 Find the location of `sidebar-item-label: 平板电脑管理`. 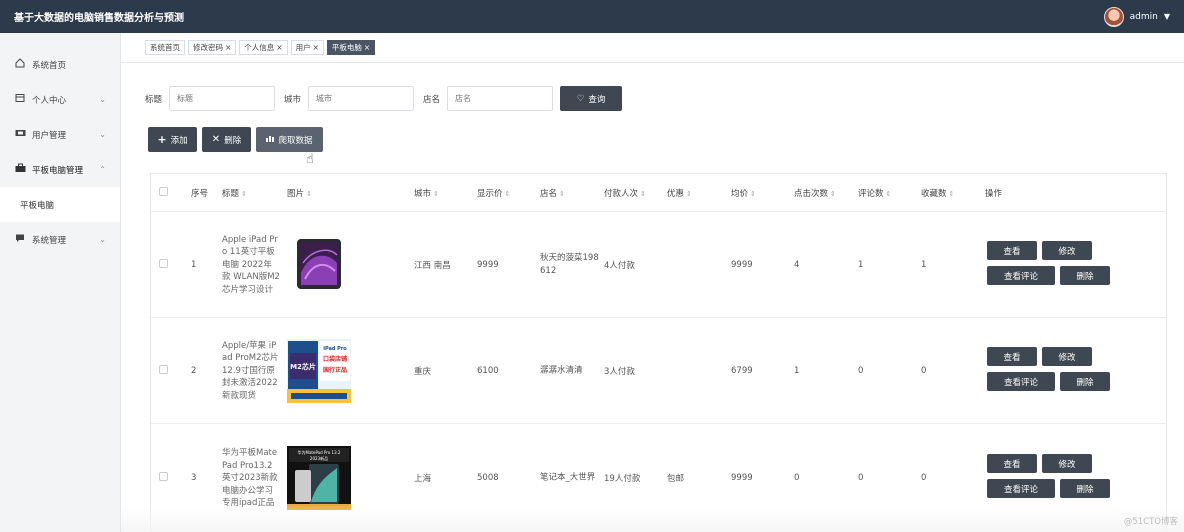

sidebar-item-label: 平板电脑管理 is located at coordinates (58, 170).